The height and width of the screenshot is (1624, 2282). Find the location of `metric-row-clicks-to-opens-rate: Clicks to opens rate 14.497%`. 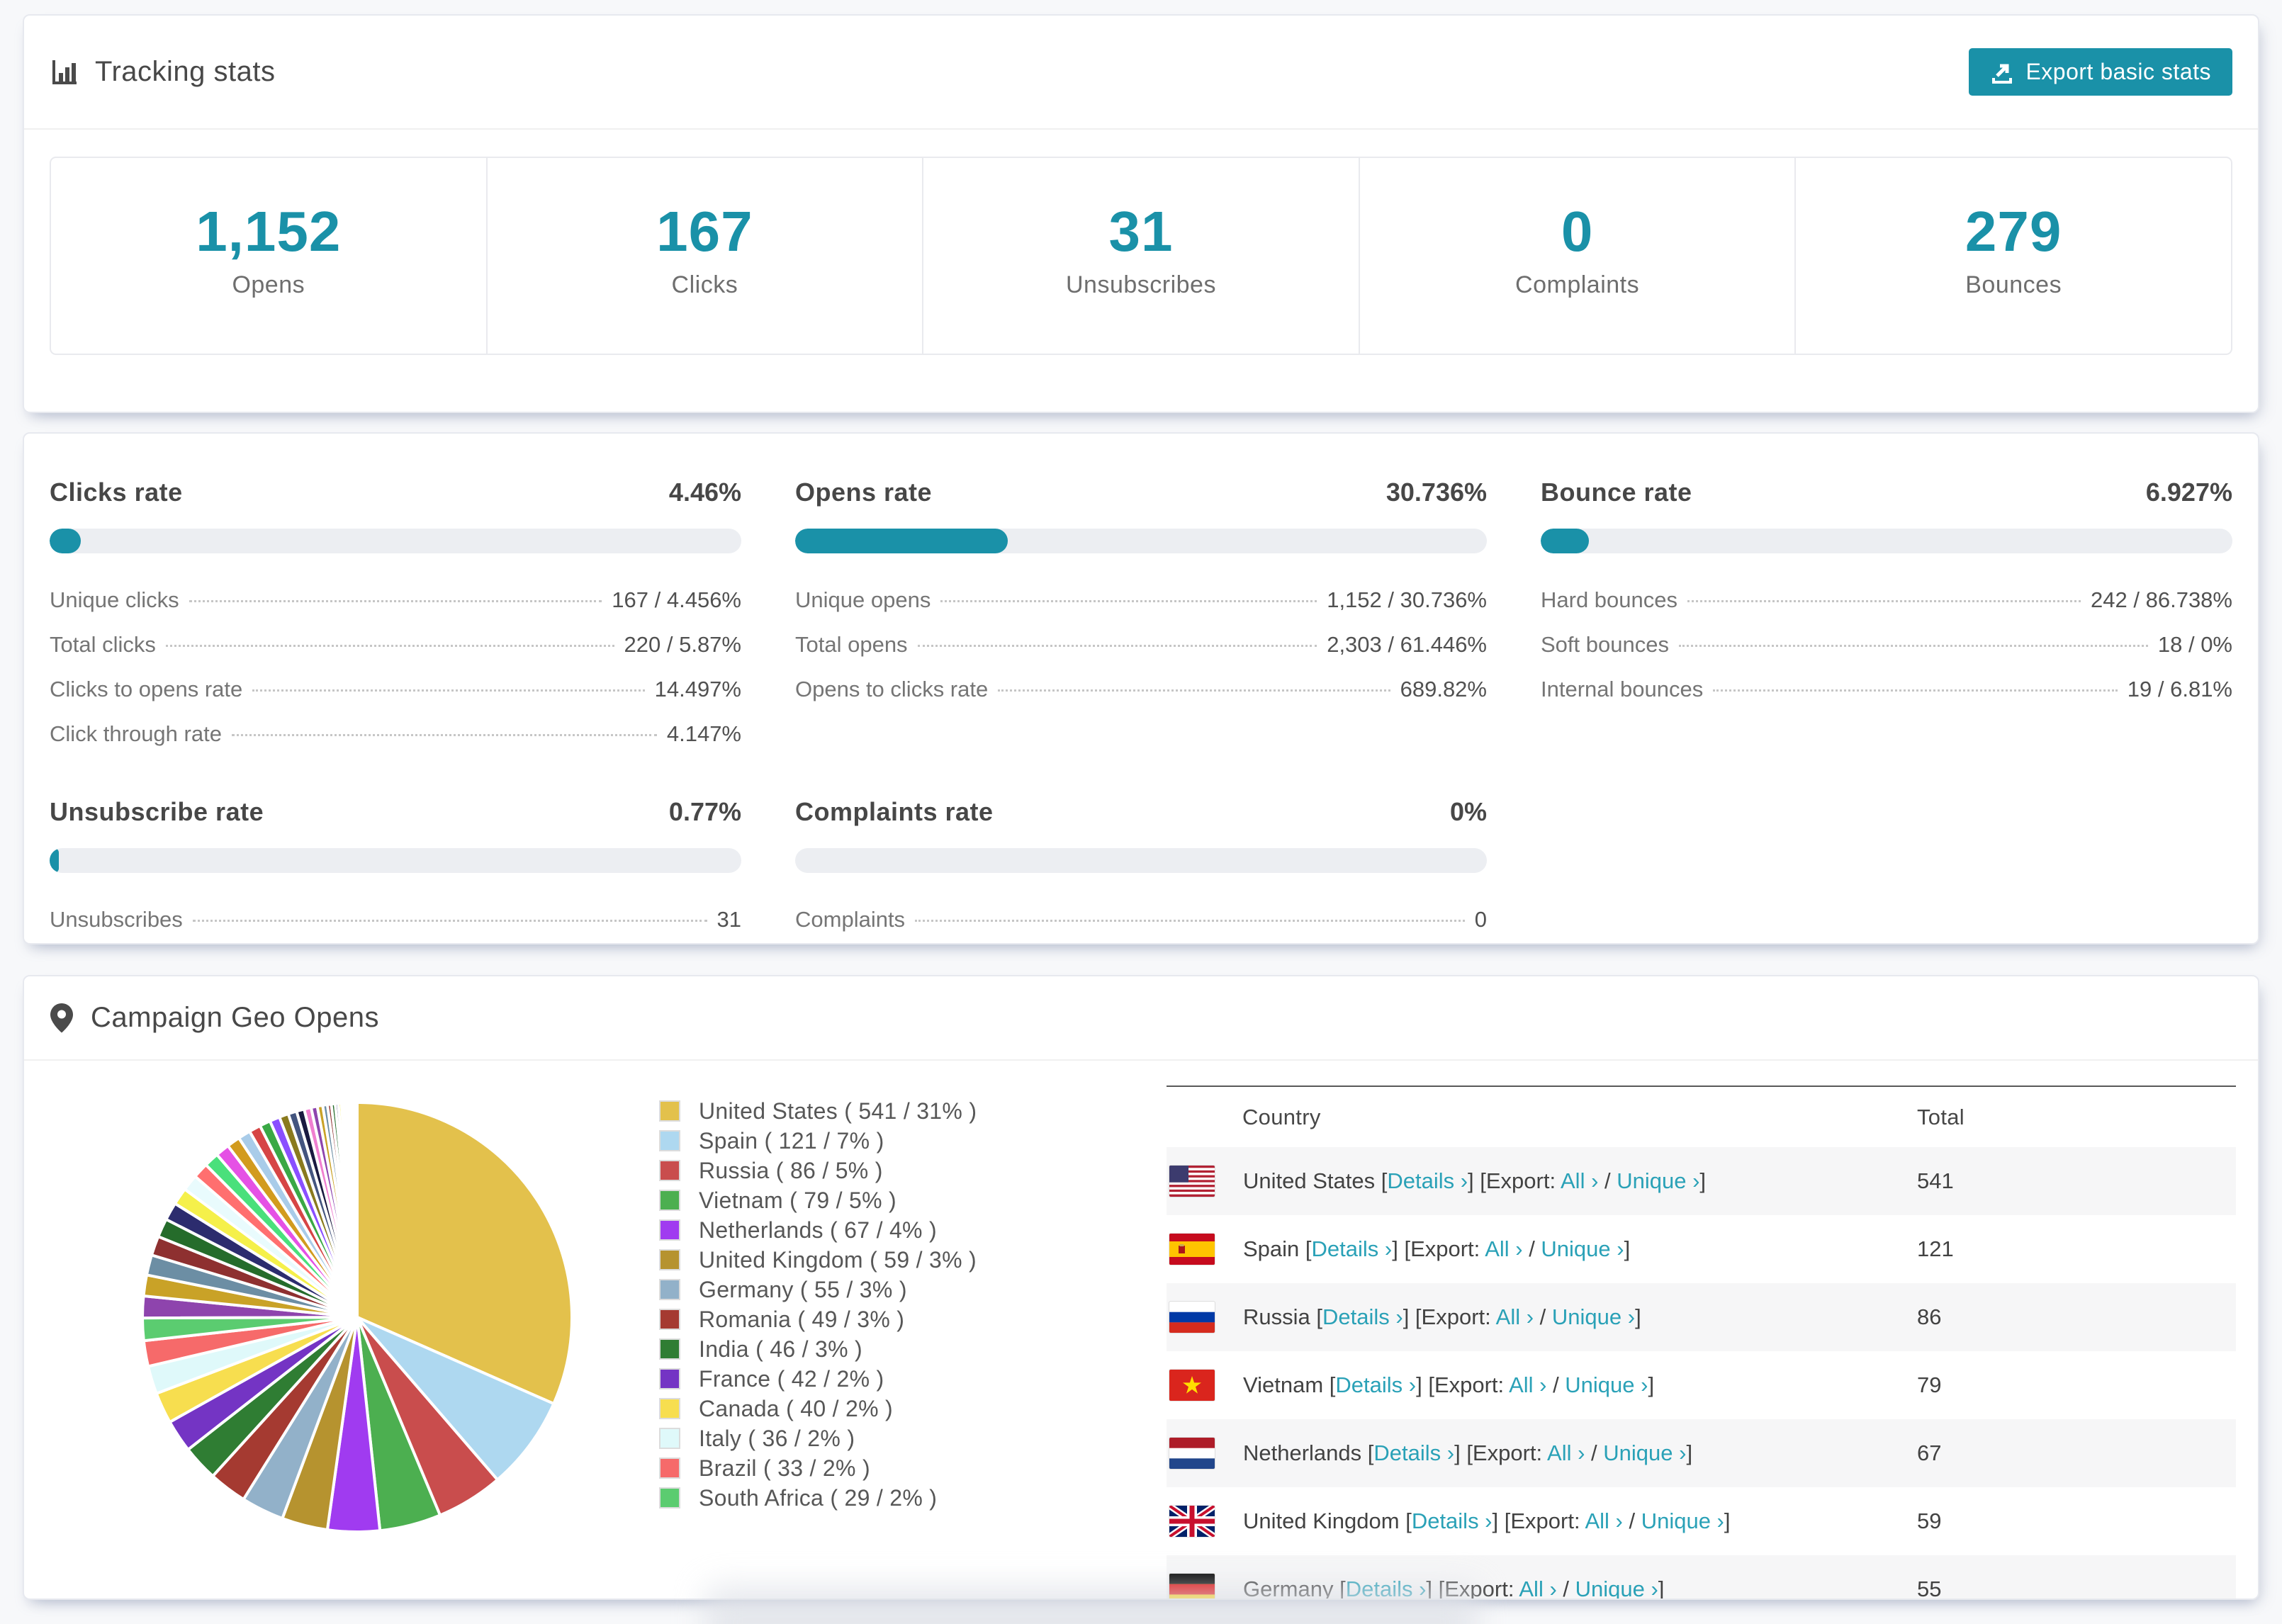

metric-row-clicks-to-opens-rate: Clicks to opens rate 14.497% is located at coordinates (395, 690).